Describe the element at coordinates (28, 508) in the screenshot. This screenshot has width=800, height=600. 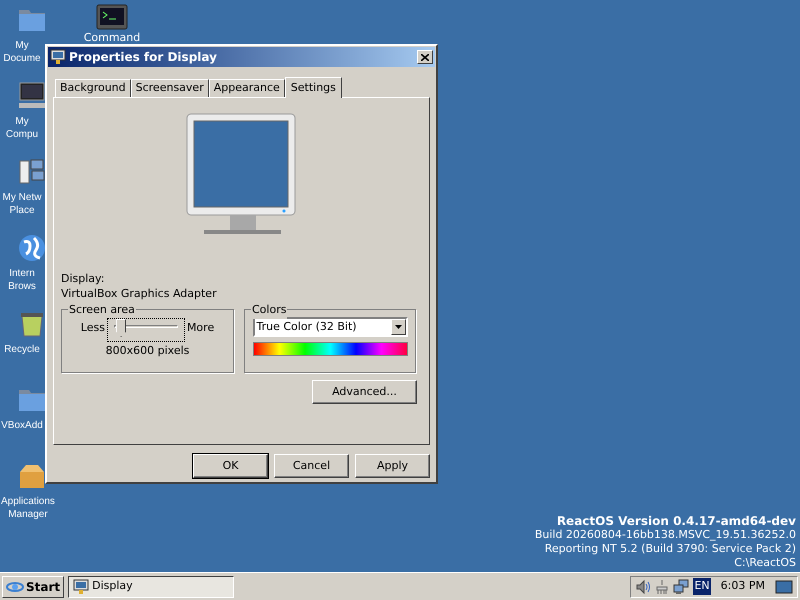
I see `desktop-icon-label: Applications Manager` at that location.